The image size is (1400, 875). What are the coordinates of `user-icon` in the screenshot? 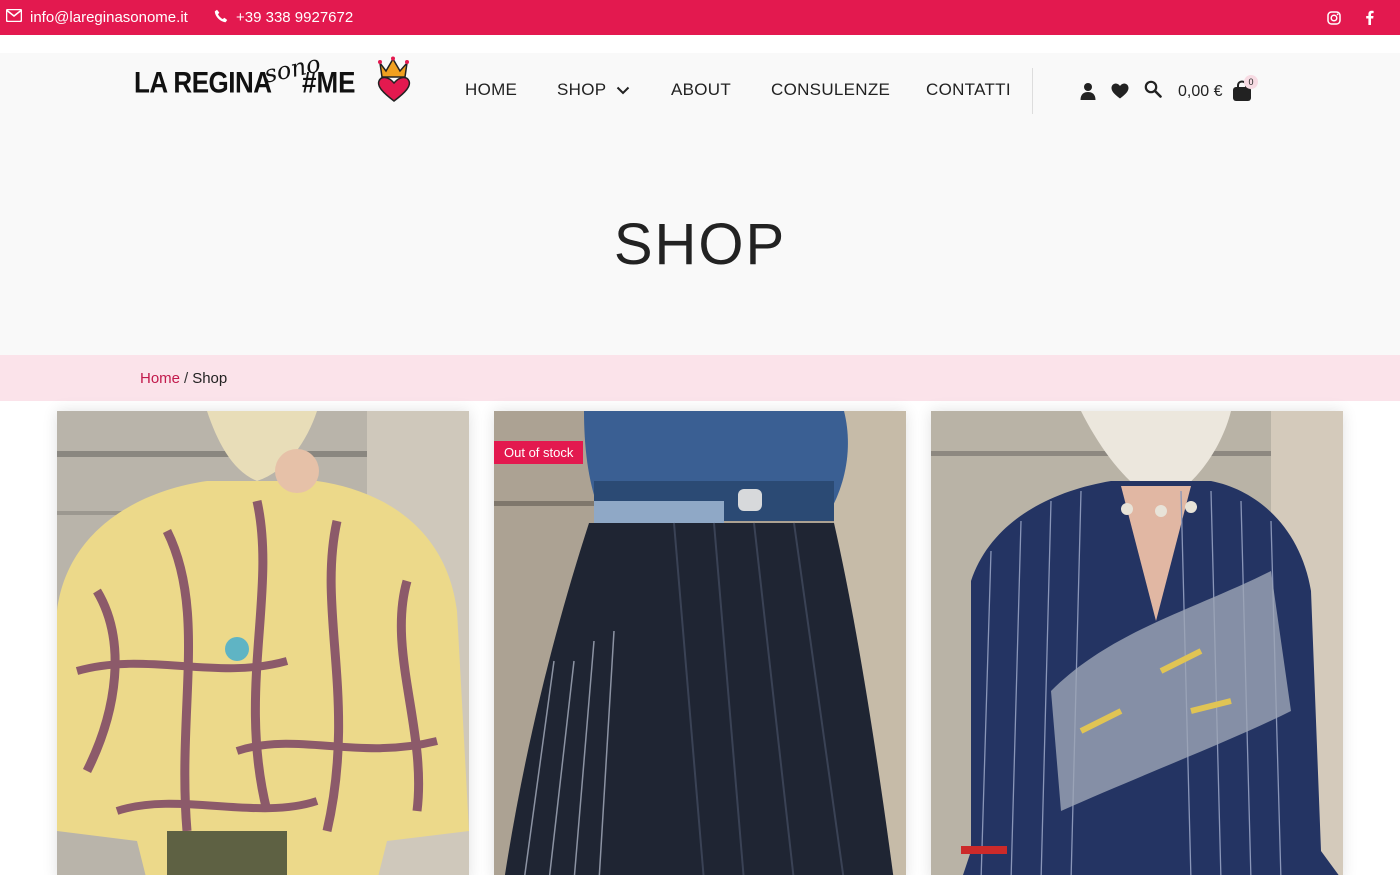 It's located at (1088, 91).